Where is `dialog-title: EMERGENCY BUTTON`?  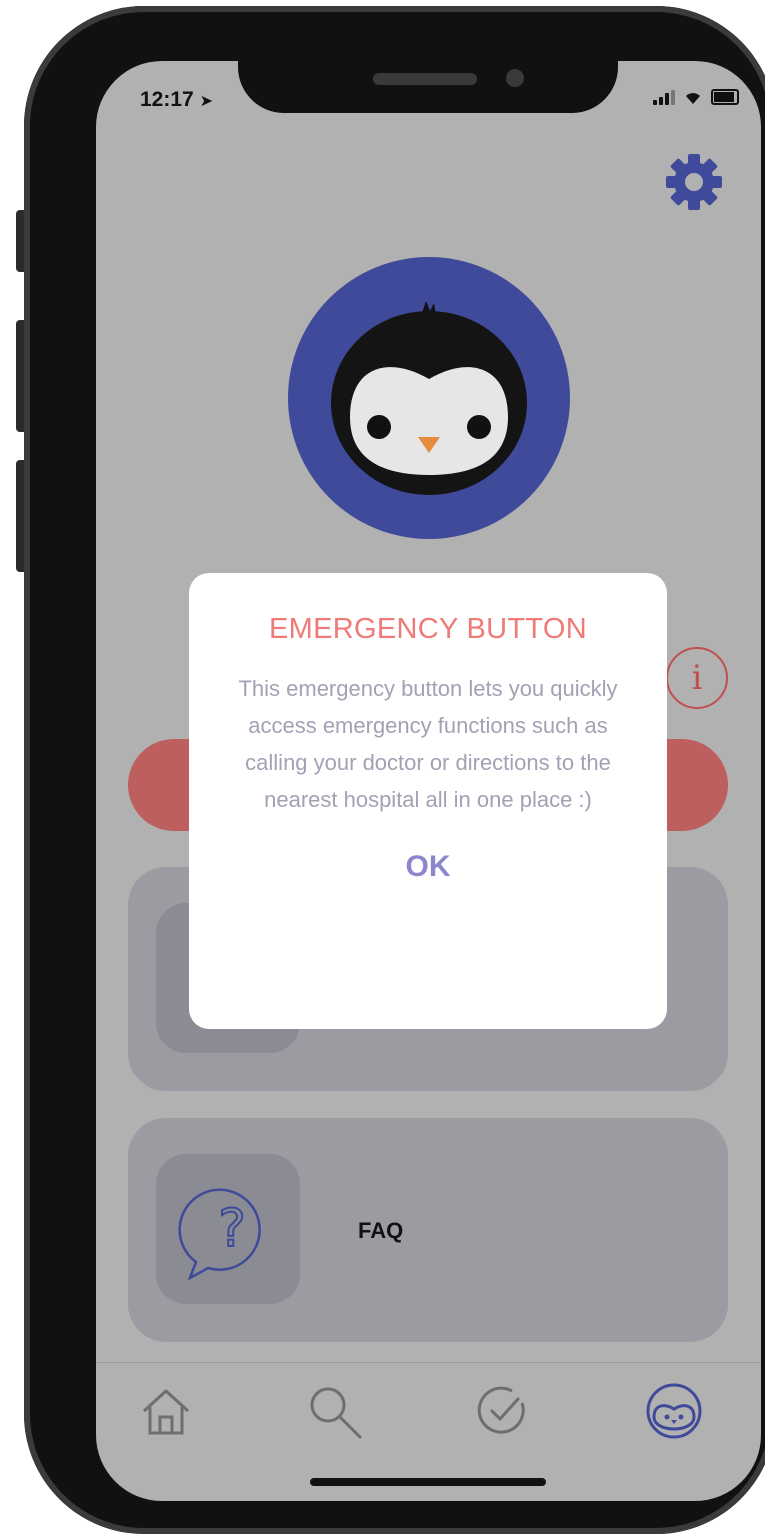 dialog-title: EMERGENCY BUTTON is located at coordinates (428, 629).